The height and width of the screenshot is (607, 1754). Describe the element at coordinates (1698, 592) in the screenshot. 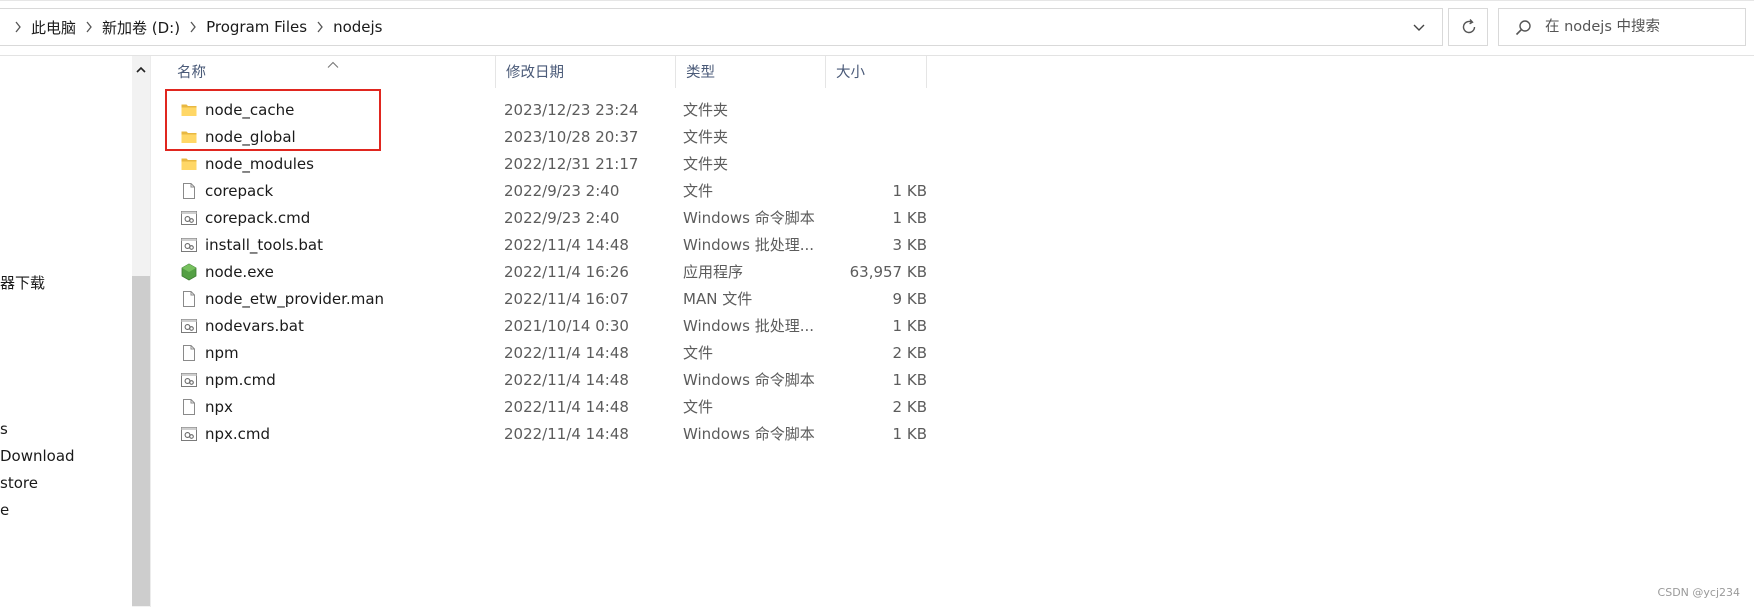

I see `watermark: CSDN @ycj234` at that location.